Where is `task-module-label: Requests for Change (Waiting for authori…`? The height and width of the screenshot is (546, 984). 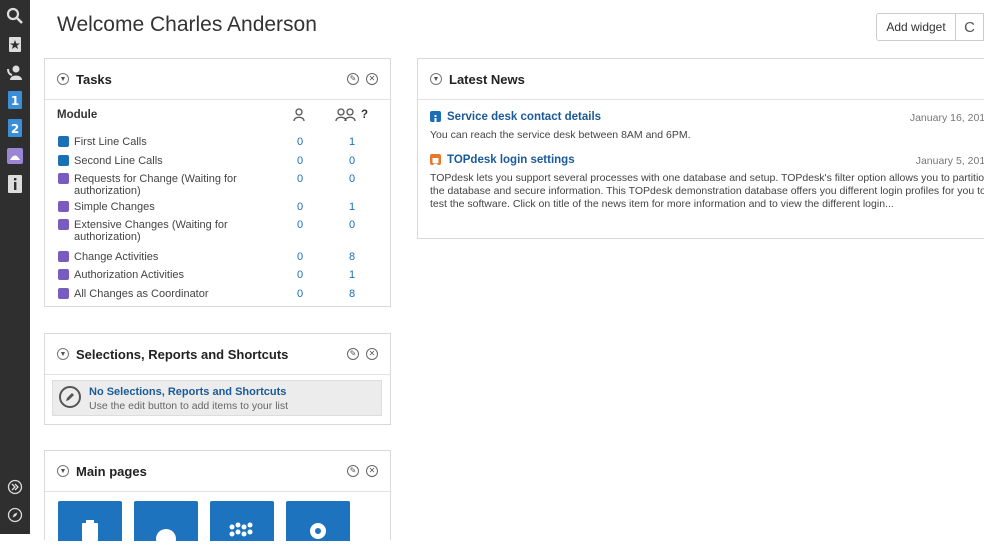 task-module-label: Requests for Change (Waiting for authori… is located at coordinates (155, 185).